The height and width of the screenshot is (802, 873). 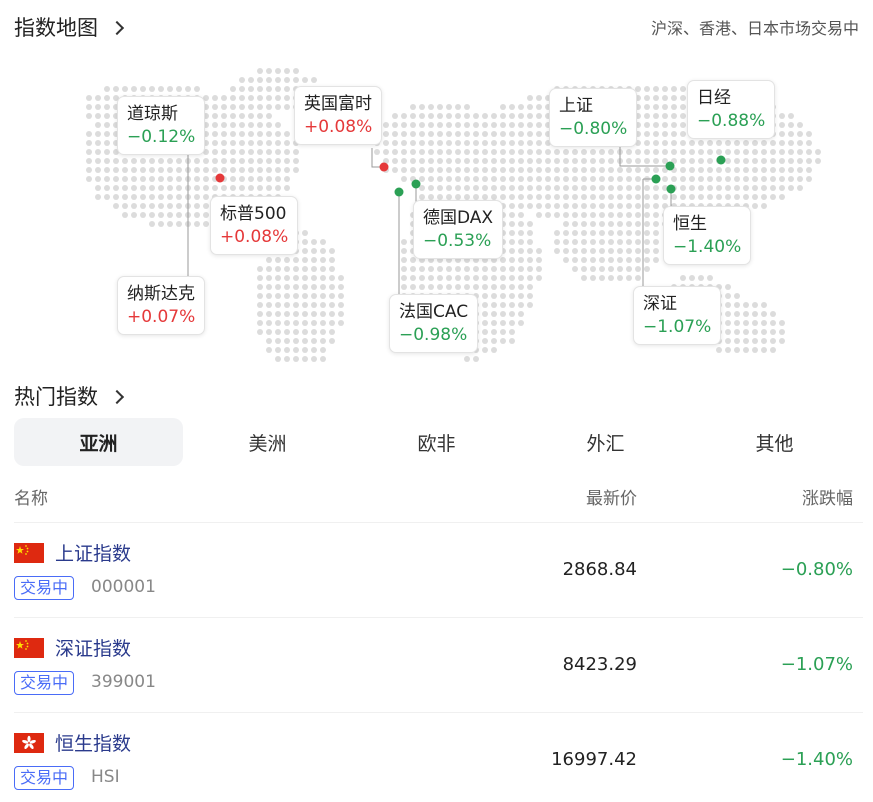 I want to click on tab-other: 其他, so click(x=774, y=442).